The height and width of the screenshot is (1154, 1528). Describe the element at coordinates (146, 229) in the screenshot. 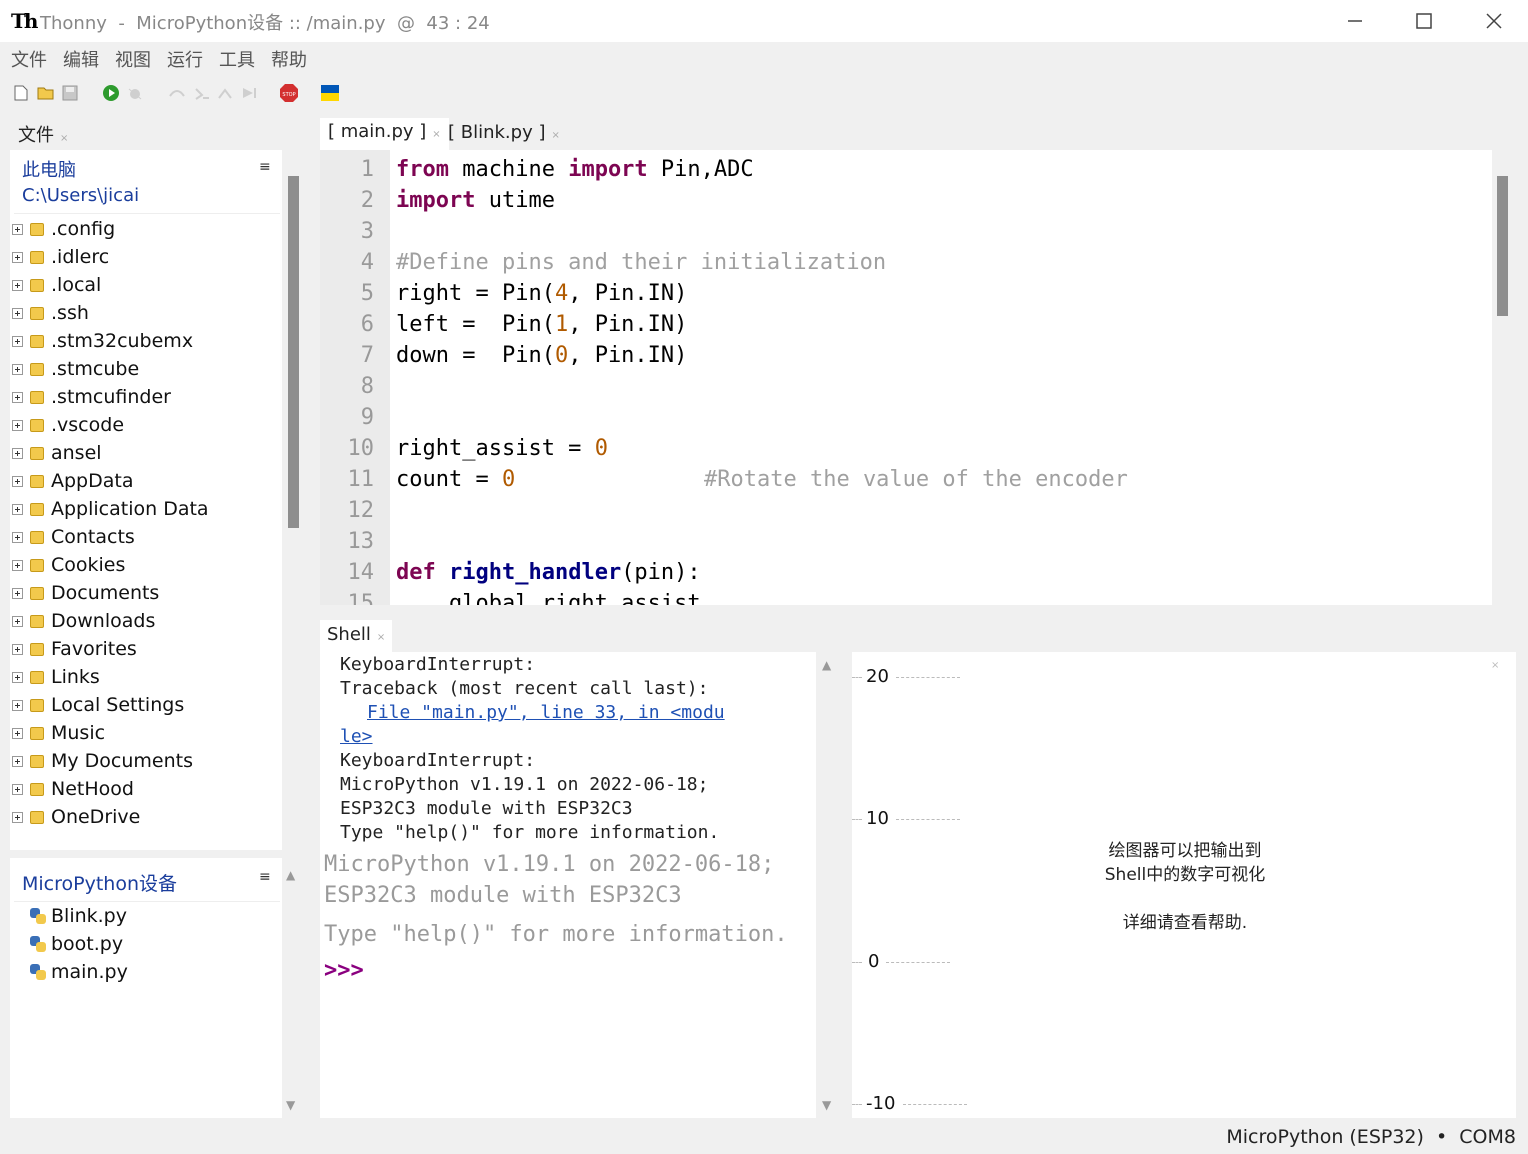

I see `file-tree-item: .config` at that location.